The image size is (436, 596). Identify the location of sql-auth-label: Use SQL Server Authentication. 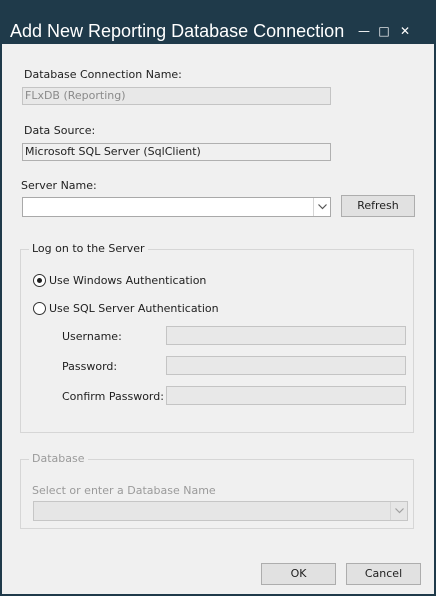
(134, 308).